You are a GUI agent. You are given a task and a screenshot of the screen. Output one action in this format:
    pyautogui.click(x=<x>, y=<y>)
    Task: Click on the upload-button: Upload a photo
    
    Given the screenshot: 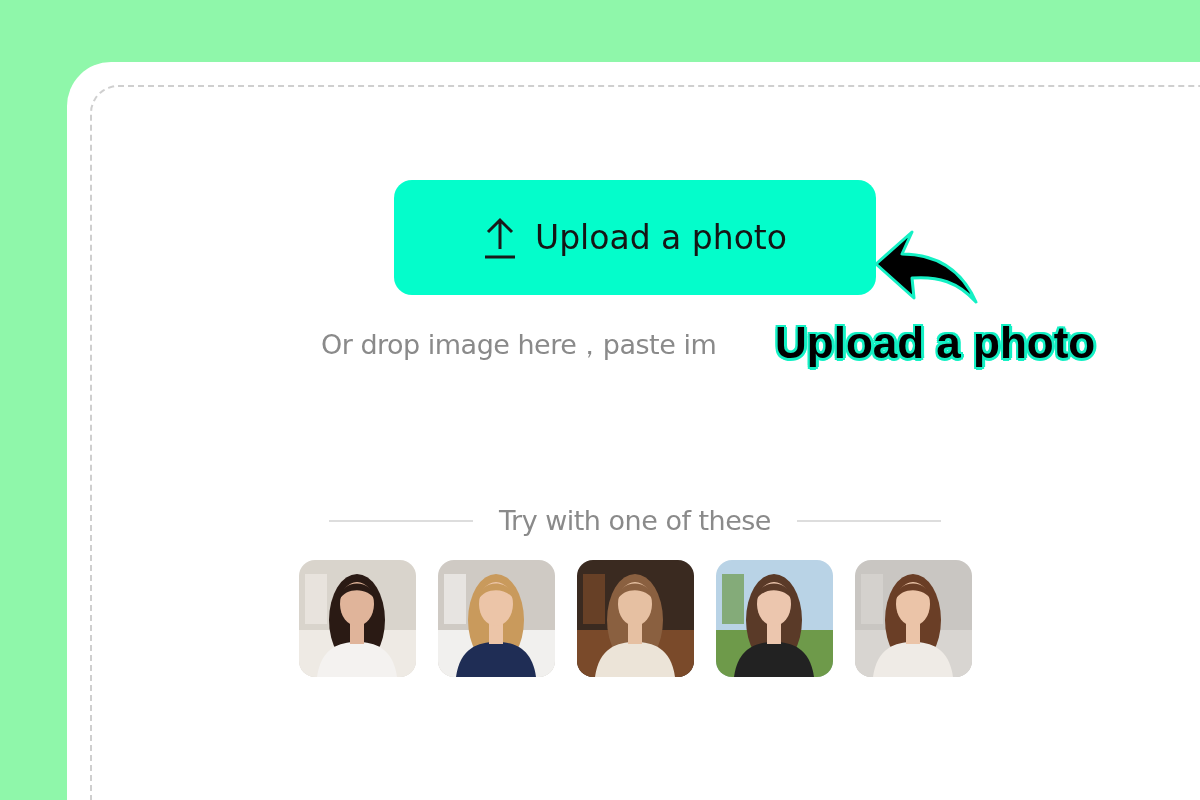 What is the action you would take?
    pyautogui.click(x=635, y=237)
    